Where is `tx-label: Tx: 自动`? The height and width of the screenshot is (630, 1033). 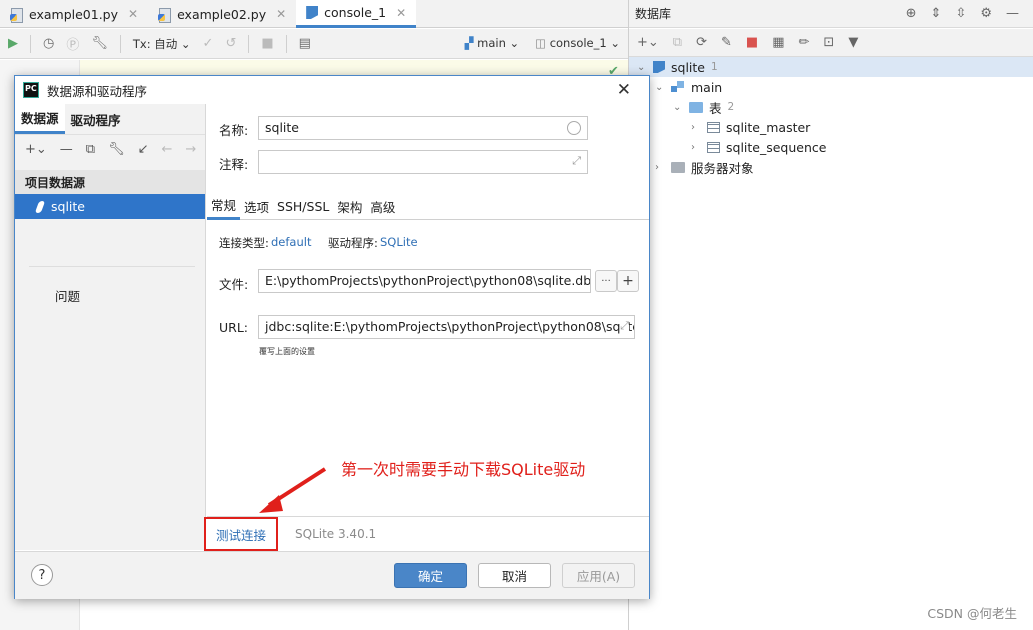
tx-label: Tx: 自动 is located at coordinates (155, 43).